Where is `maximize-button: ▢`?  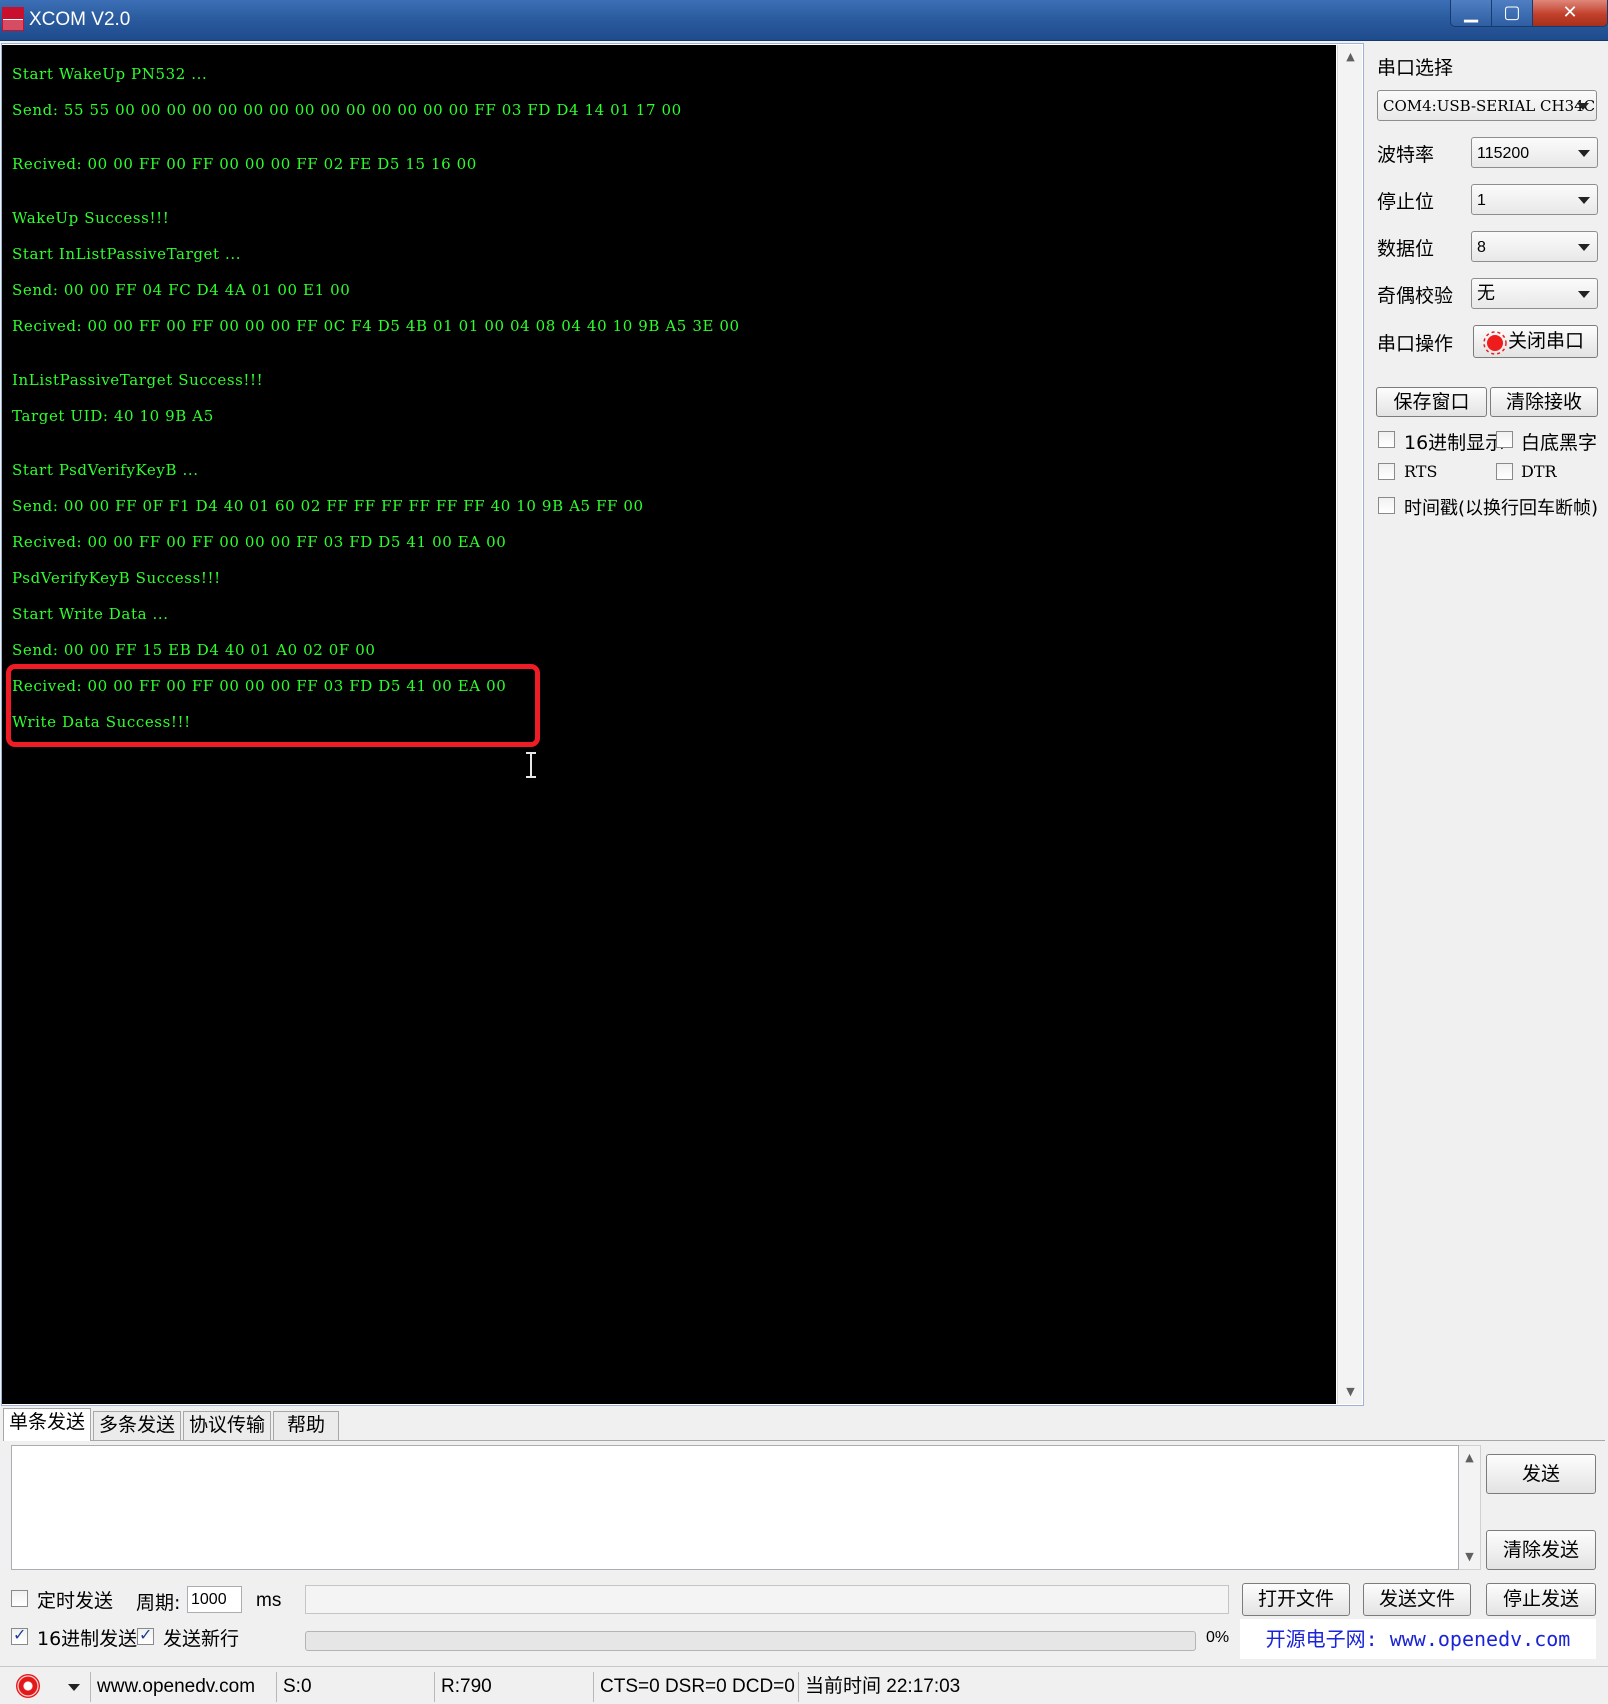
maximize-button: ▢ is located at coordinates (1512, 13).